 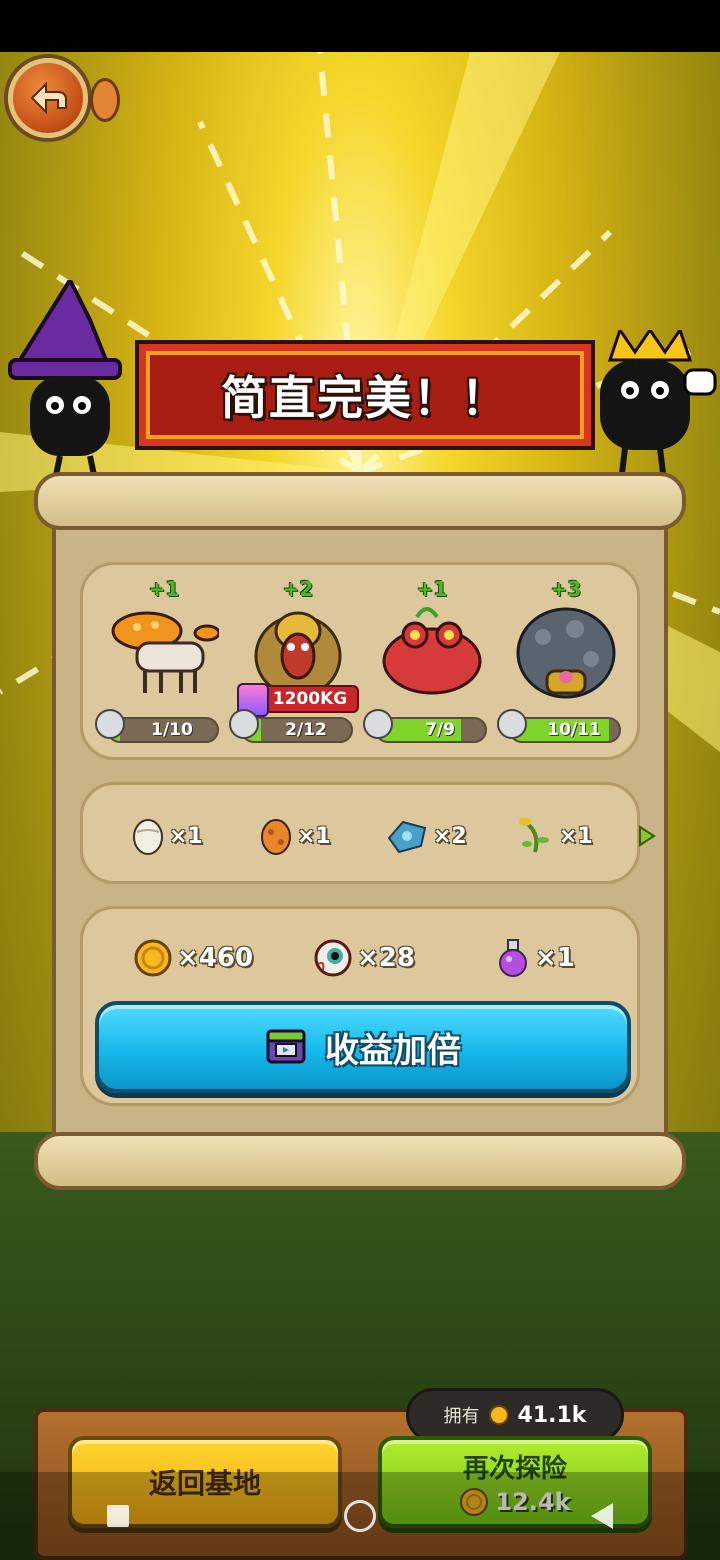 What do you see at coordinates (566, 653) in the screenshot?
I see `rock-golem-icon` at bounding box center [566, 653].